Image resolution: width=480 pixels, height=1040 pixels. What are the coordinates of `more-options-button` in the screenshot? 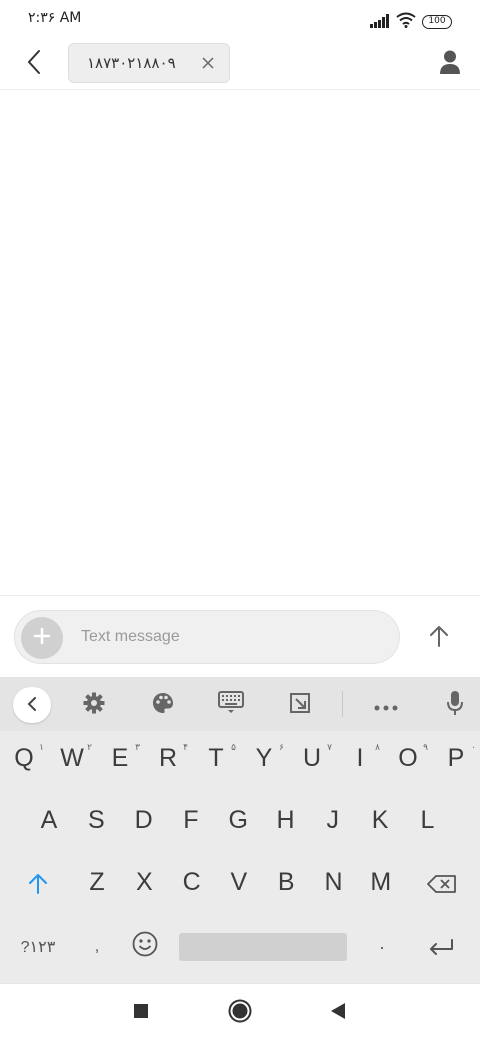 It's located at (386, 705).